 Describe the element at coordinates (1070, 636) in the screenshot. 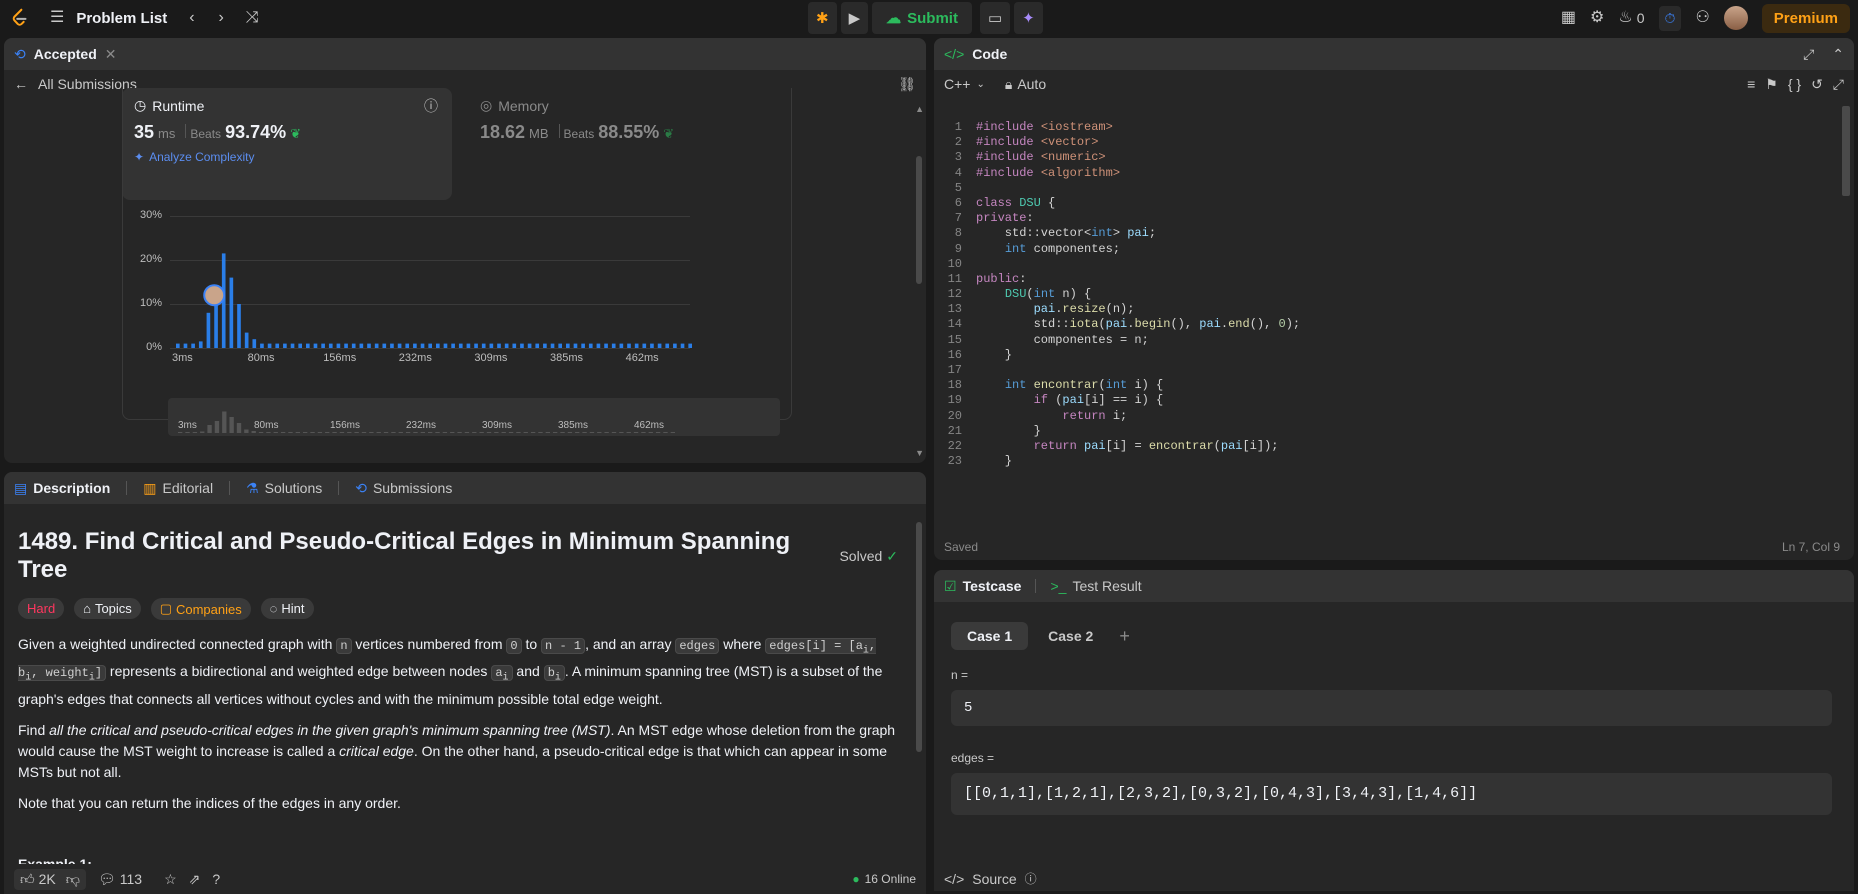

I see `case-2-tab: Case 2` at that location.